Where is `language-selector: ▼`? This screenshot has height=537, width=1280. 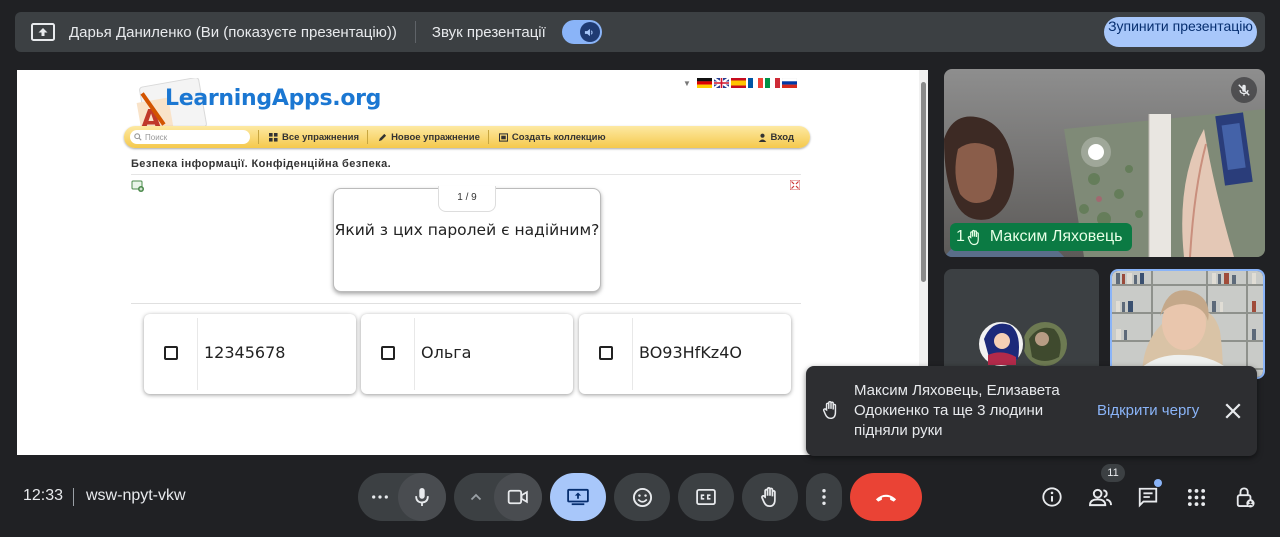
language-selector: ▼ is located at coordinates (740, 83).